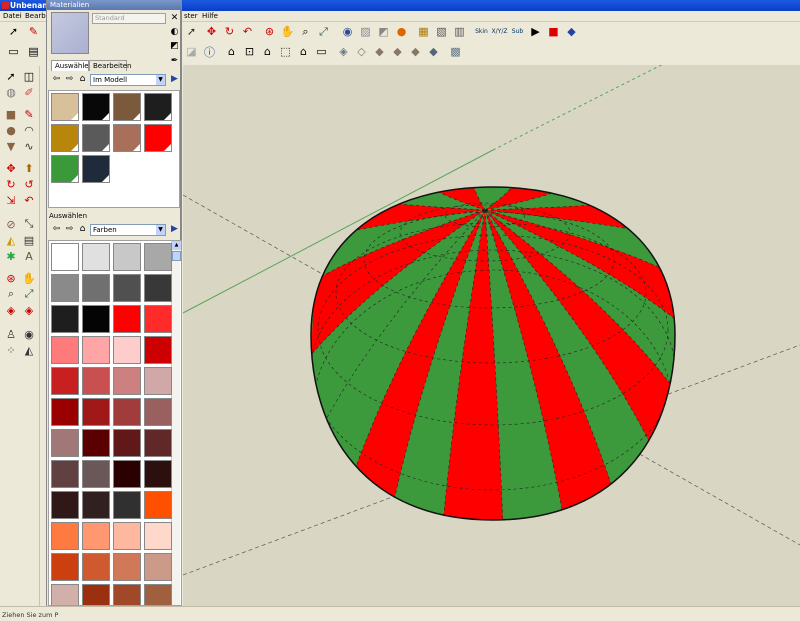 Image resolution: width=800 pixels, height=621 pixels. What do you see at coordinates (176, 423) in the screenshot?
I see `library-scrollbar: ▲` at bounding box center [176, 423].